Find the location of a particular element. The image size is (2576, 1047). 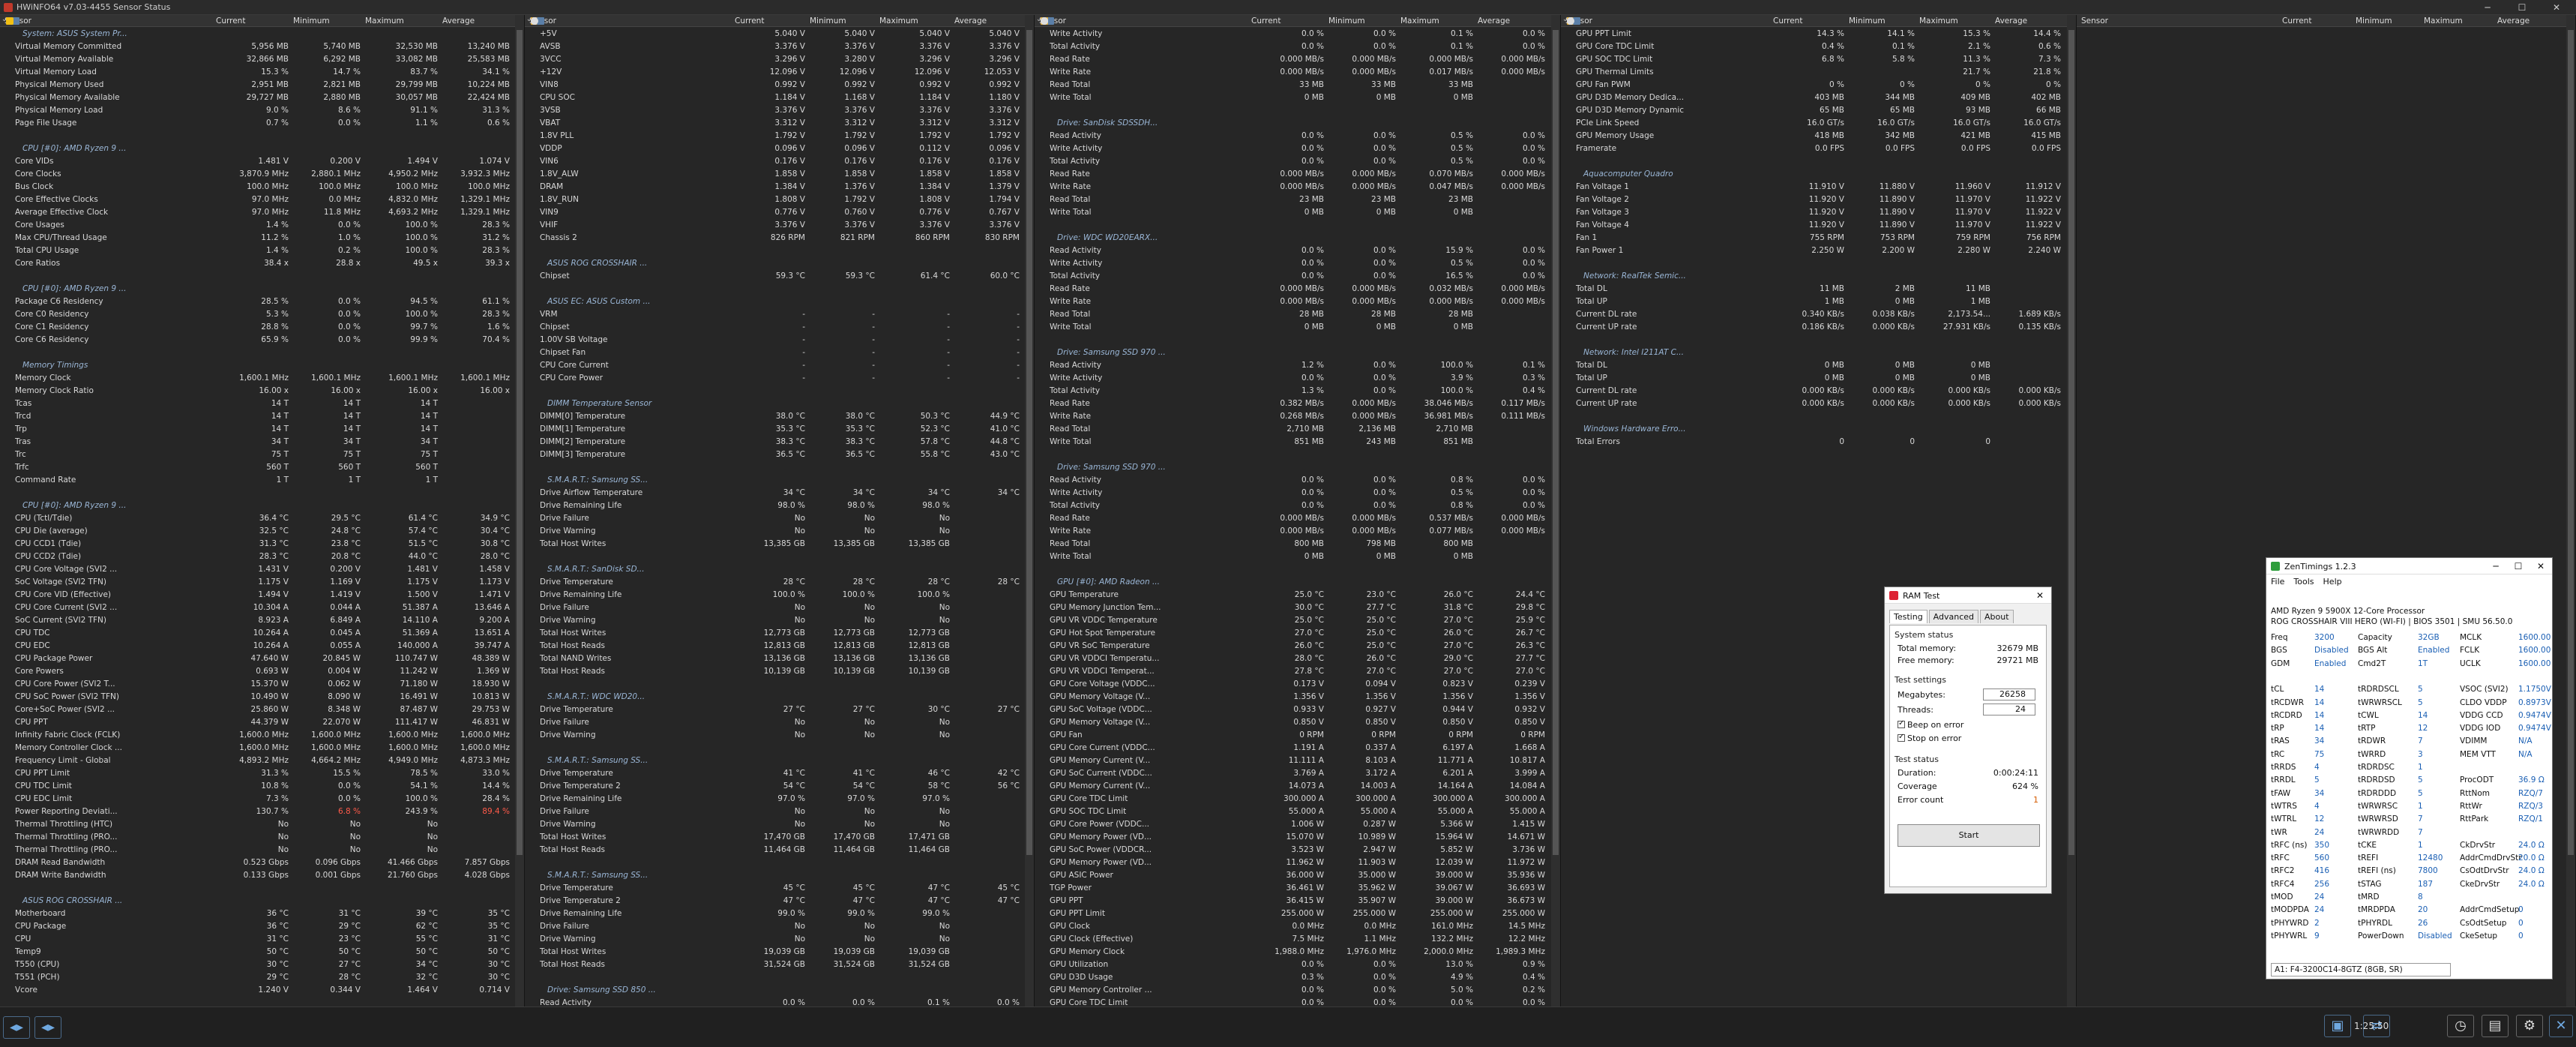

sensor-row: GPU Memory Usage 418 MB 342 MB 421 MB 415 MB is located at coordinates (1819, 79).